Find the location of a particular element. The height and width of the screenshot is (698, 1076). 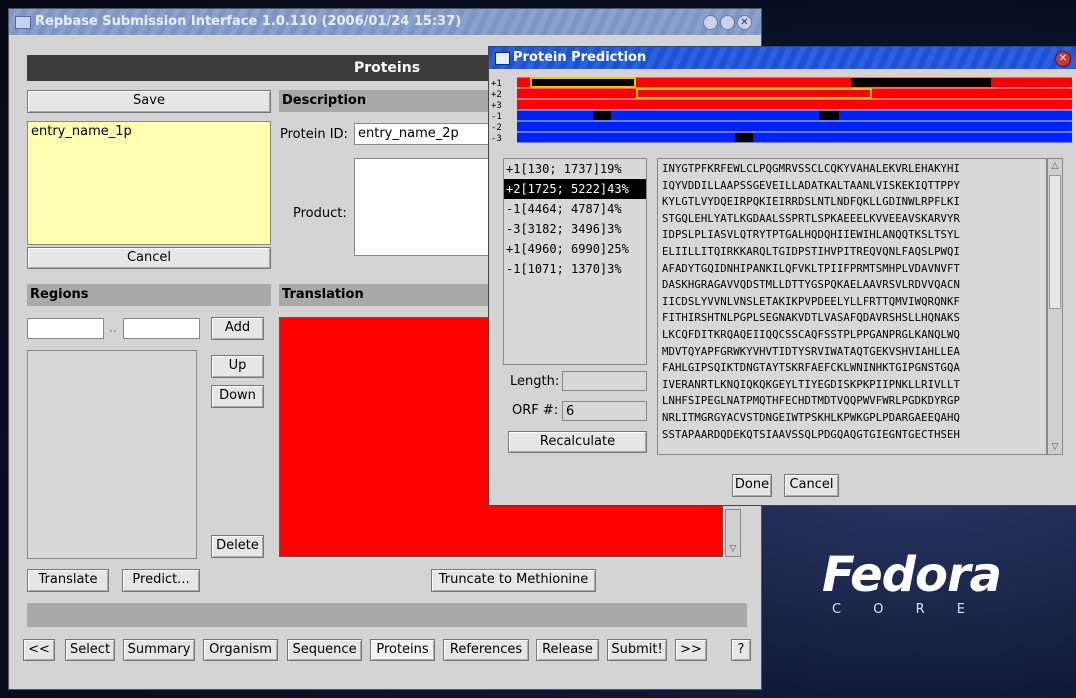

truncate-button: Truncate to Methionine is located at coordinates (513, 580).